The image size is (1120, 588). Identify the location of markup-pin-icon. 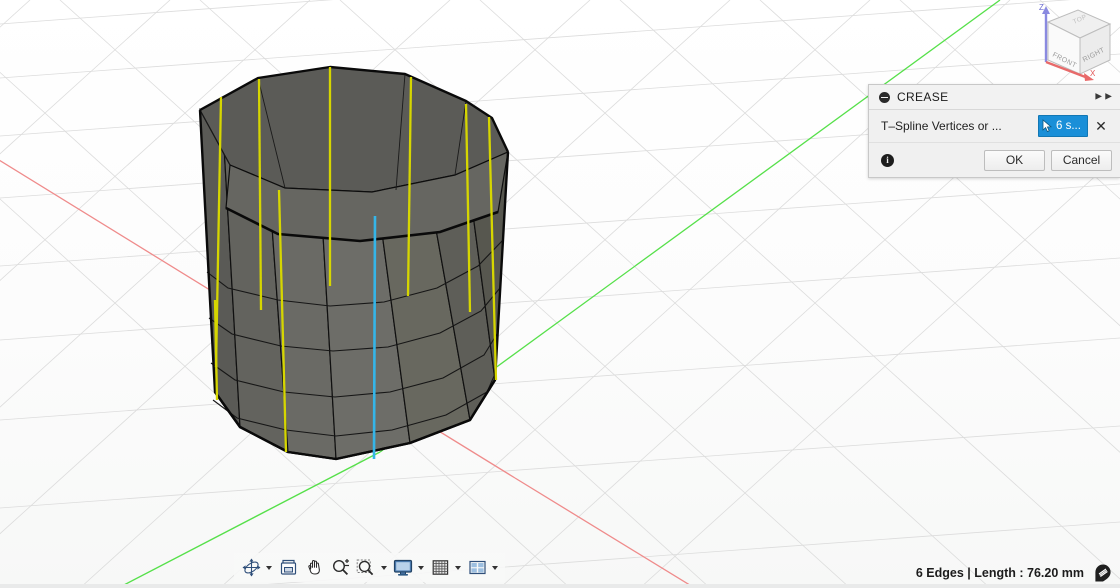
(1103, 573).